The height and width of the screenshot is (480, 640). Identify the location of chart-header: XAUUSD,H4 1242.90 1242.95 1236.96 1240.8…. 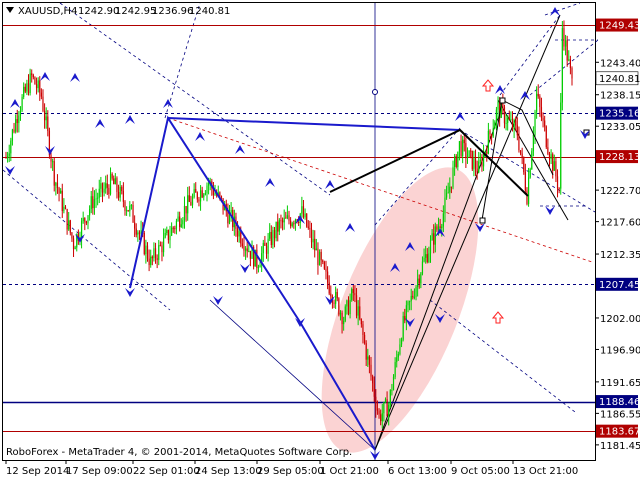
(118, 11).